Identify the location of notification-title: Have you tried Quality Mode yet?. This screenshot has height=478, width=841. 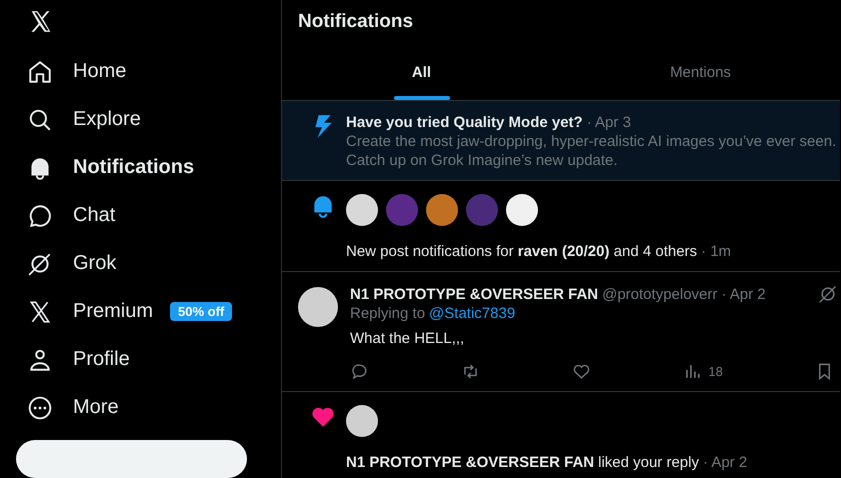
(464, 122).